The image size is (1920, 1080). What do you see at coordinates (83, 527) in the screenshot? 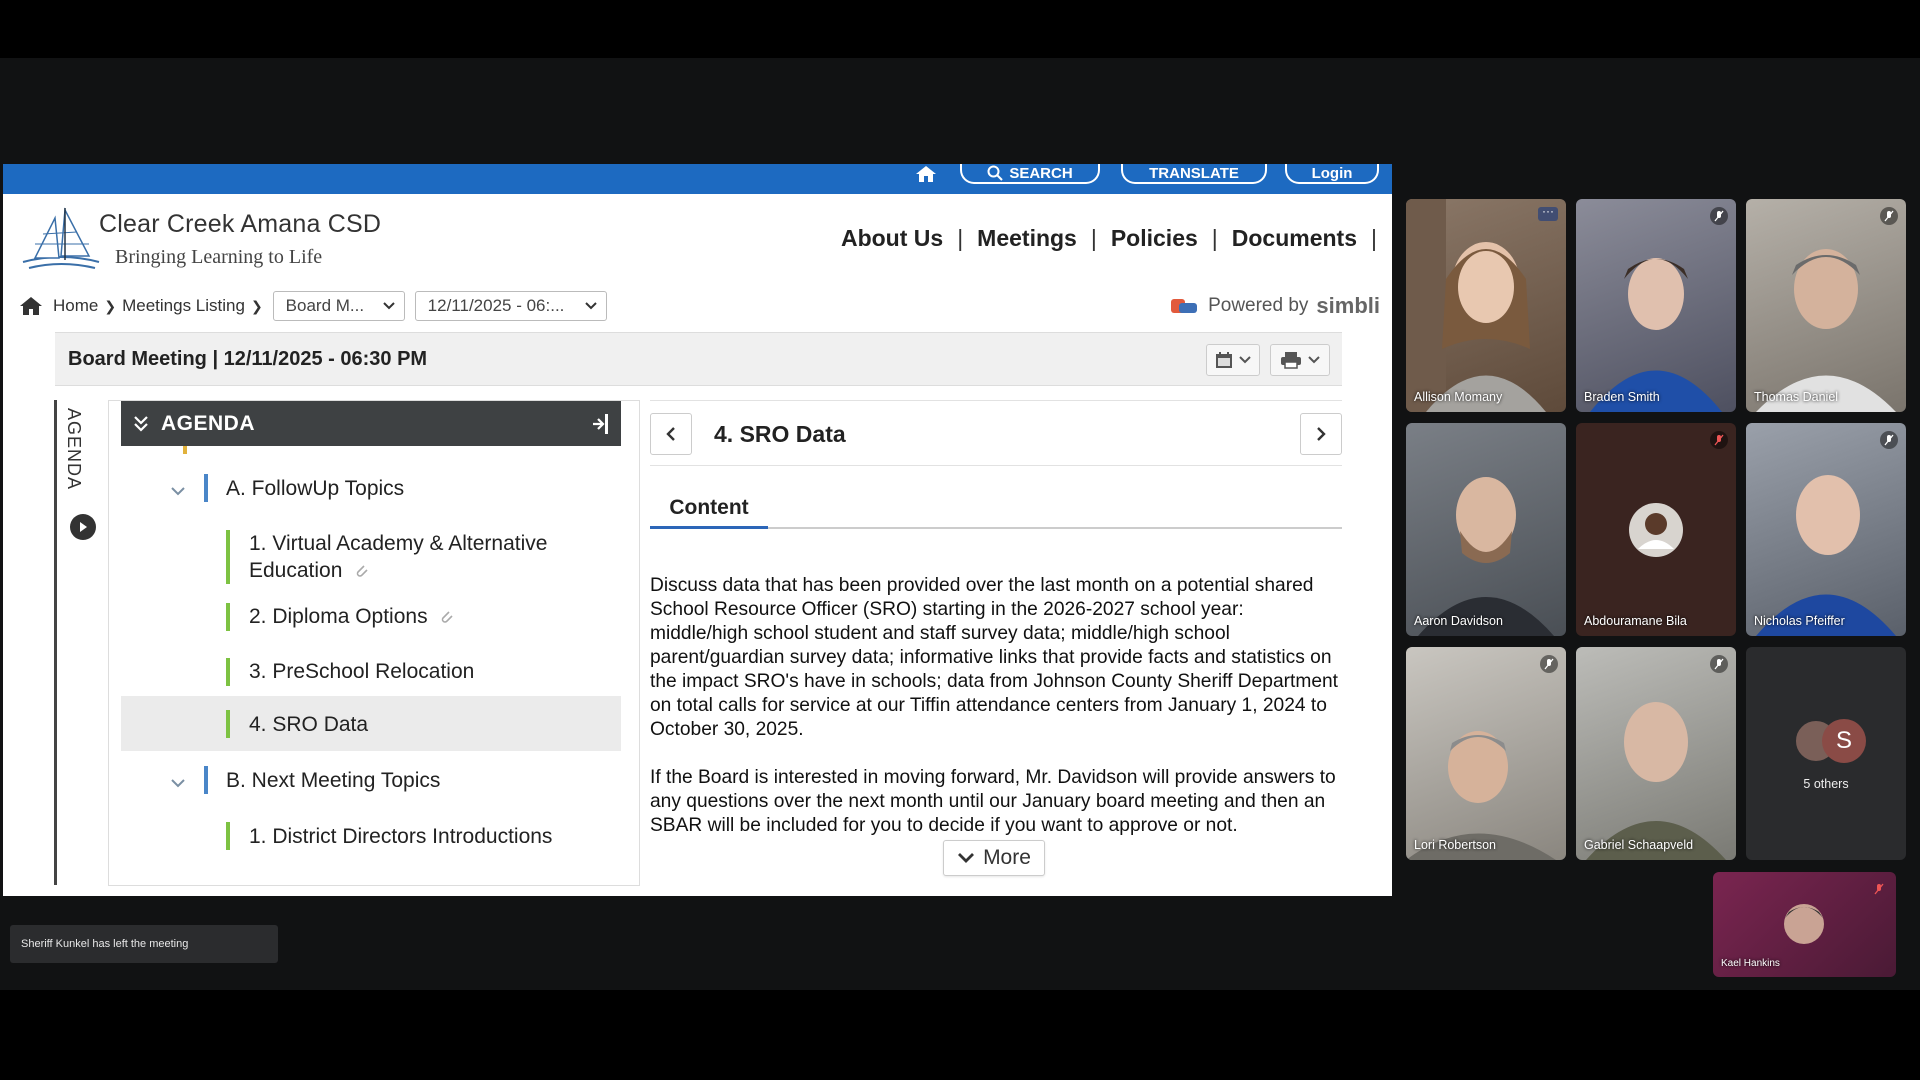
I see `play-arrow-icon` at bounding box center [83, 527].